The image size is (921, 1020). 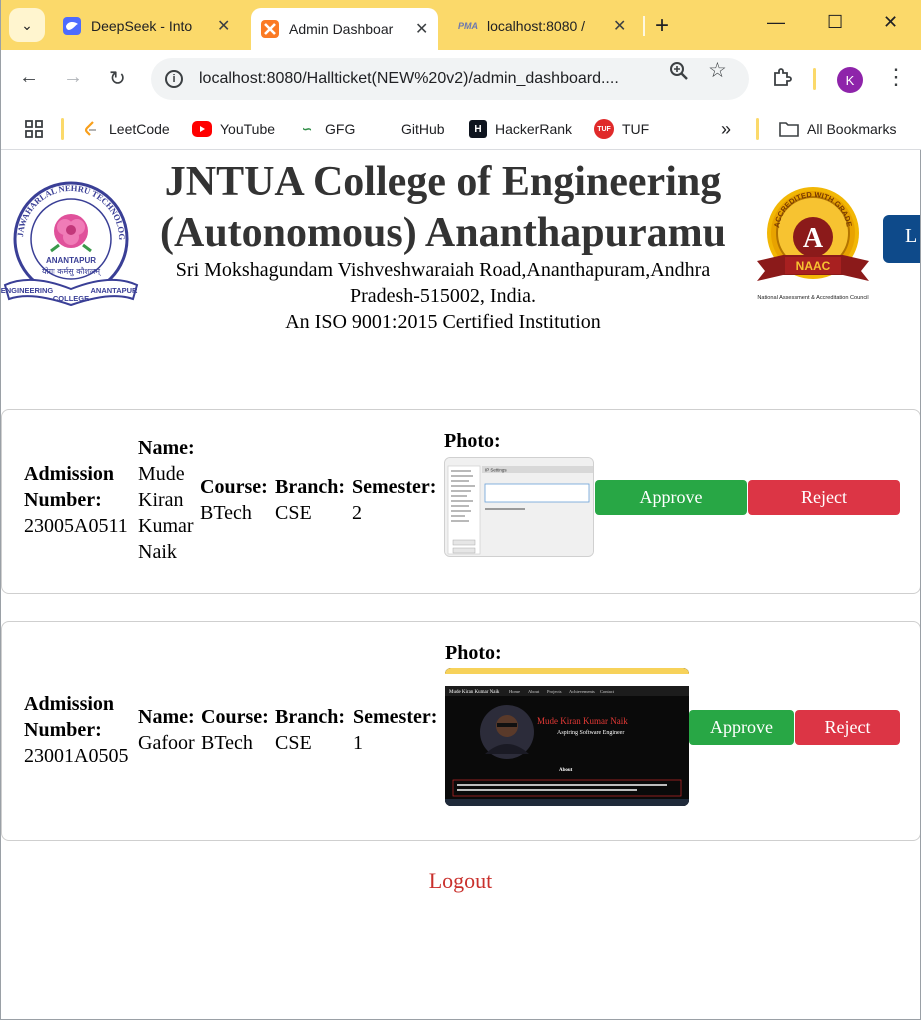 I want to click on course-value: BTech, so click(x=227, y=743).